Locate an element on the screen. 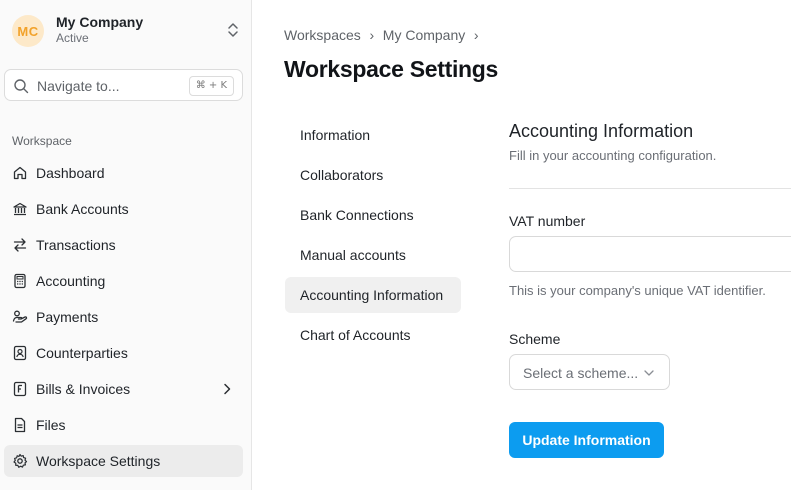 The width and height of the screenshot is (791, 490). page-title: Workspace Settings is located at coordinates (391, 69).